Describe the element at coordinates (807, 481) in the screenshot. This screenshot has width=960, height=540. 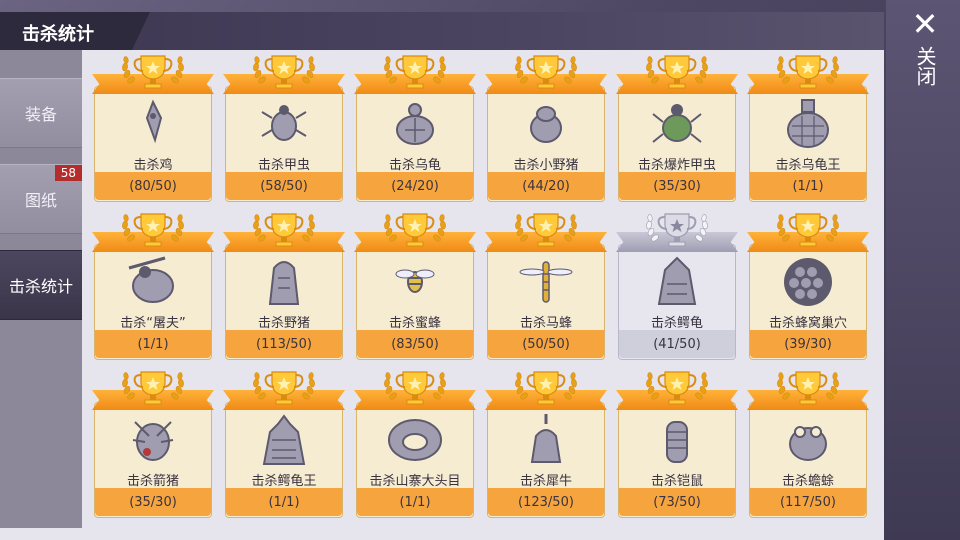
I see `achievement-name: 击杀蟾蜍` at that location.